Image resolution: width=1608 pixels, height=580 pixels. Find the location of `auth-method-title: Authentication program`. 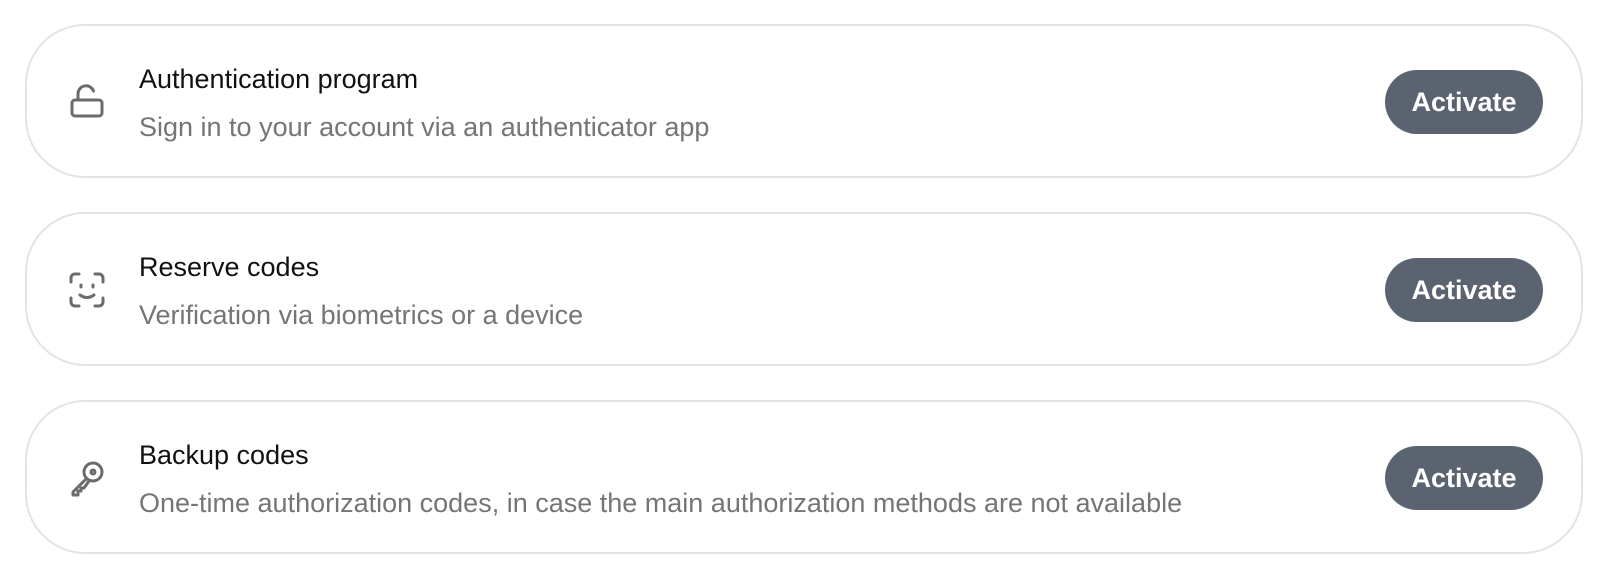

auth-method-title: Authentication program is located at coordinates (279, 79).